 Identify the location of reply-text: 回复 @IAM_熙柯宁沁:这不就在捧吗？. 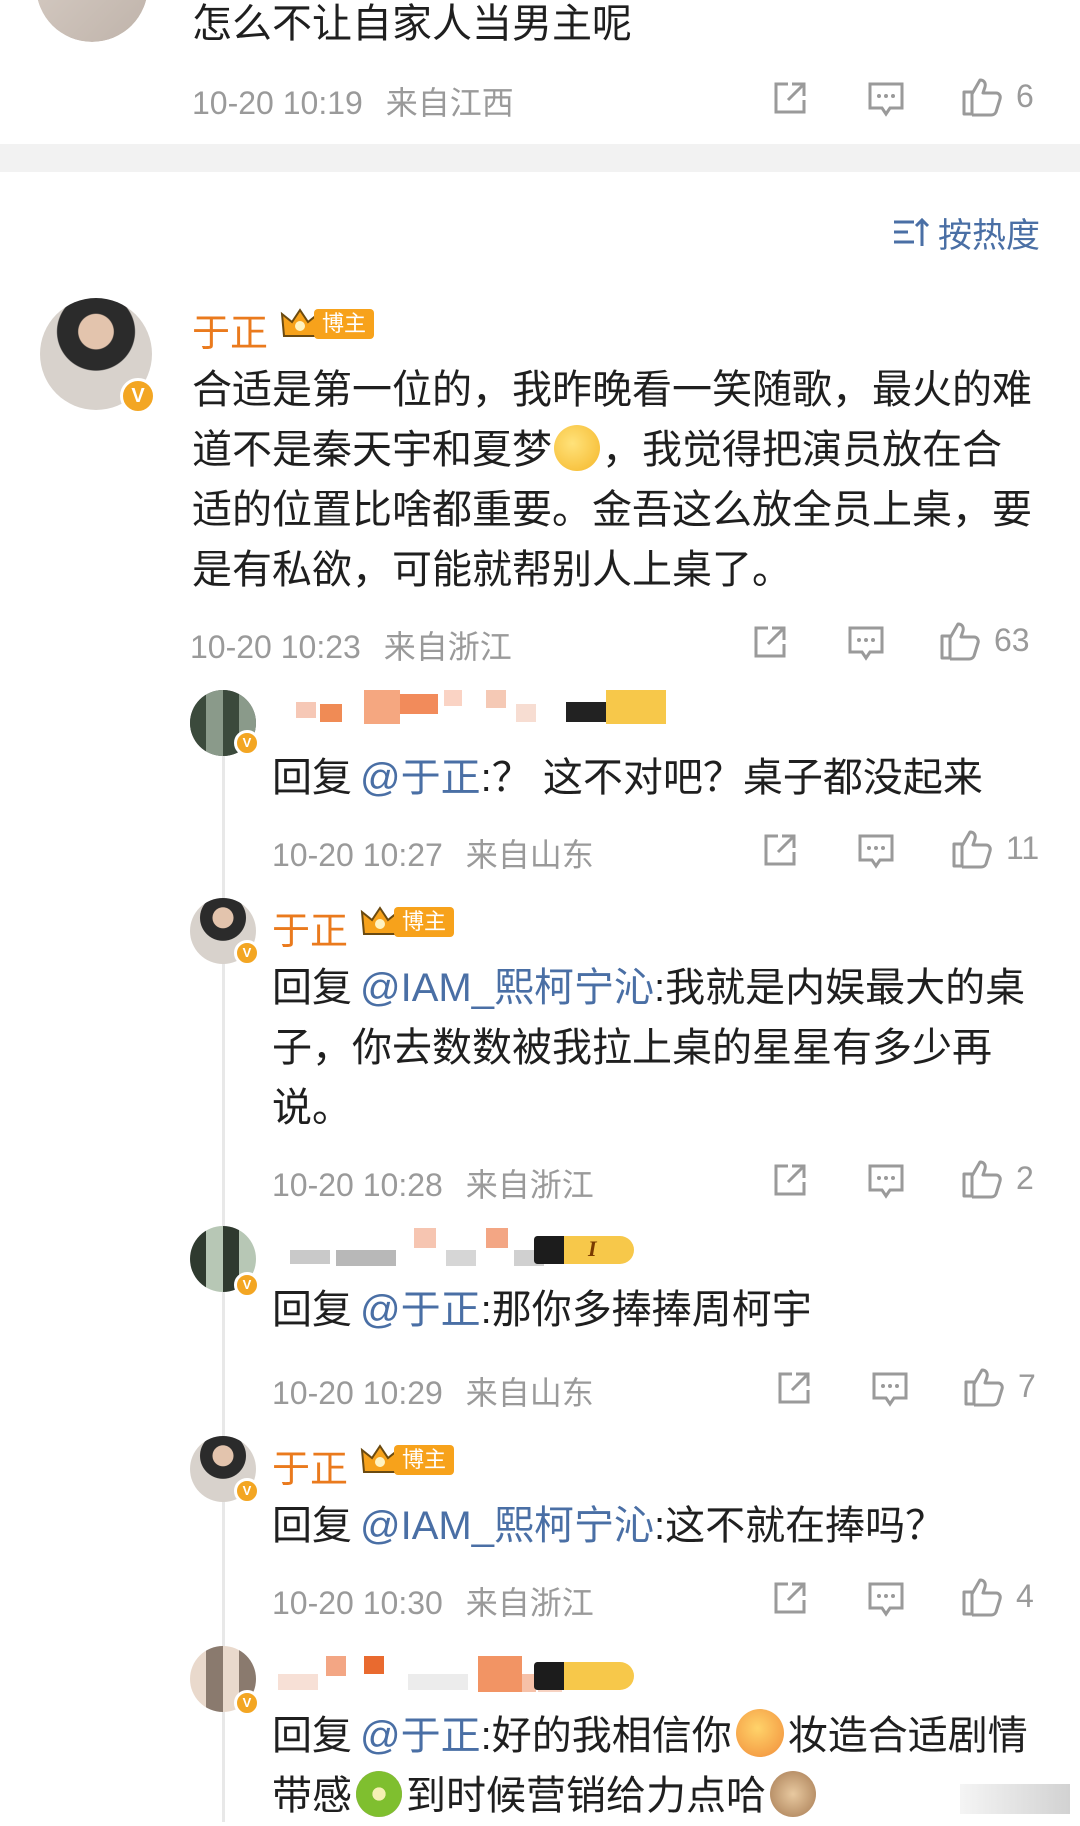
(652, 1526).